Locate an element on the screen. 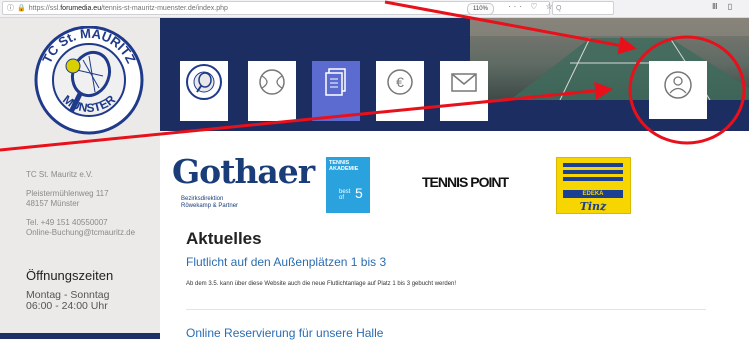 The image size is (749, 340). address-city: 48157 Münster is located at coordinates (53, 203).